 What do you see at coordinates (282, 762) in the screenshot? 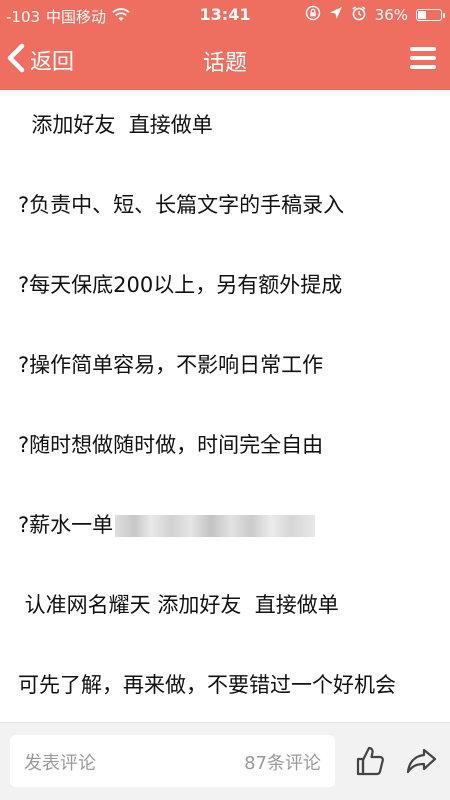
I see `comment-count: 87条评论` at bounding box center [282, 762].